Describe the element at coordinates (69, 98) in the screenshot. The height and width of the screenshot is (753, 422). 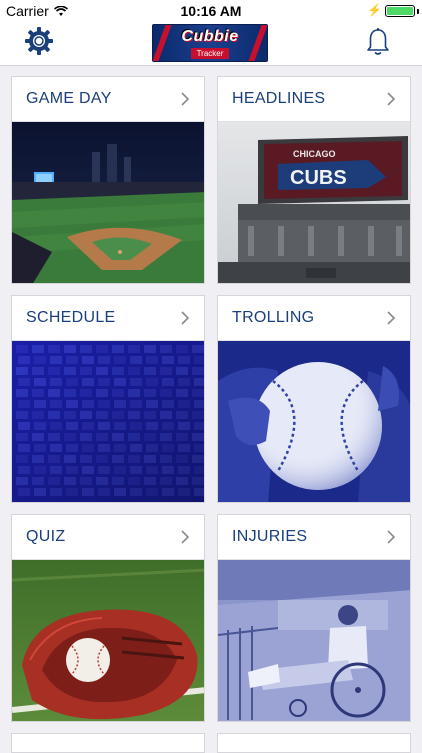
I see `tile-label: GAME DAY` at that location.